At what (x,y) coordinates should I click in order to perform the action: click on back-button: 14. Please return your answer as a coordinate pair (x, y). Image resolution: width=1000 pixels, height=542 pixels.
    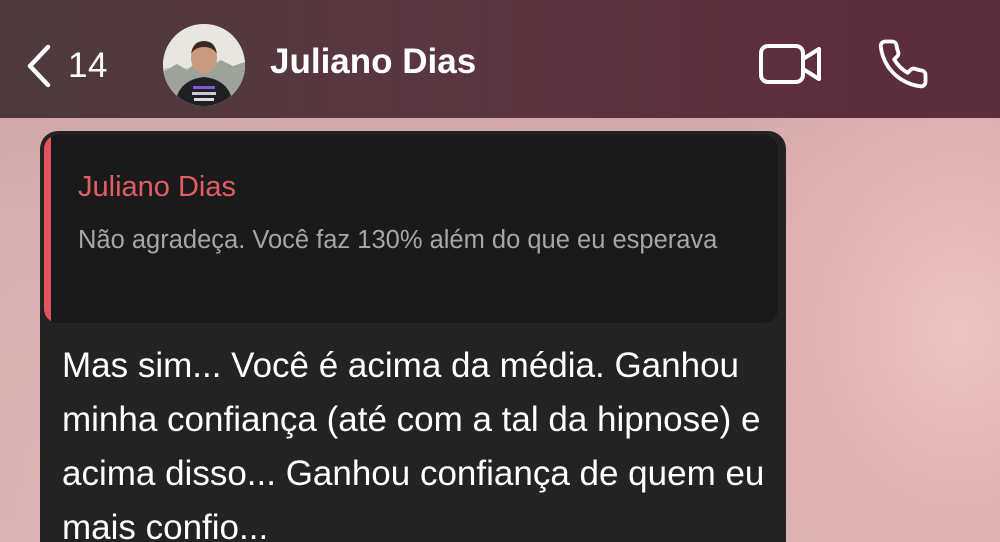
    Looking at the image, I should click on (67, 66).